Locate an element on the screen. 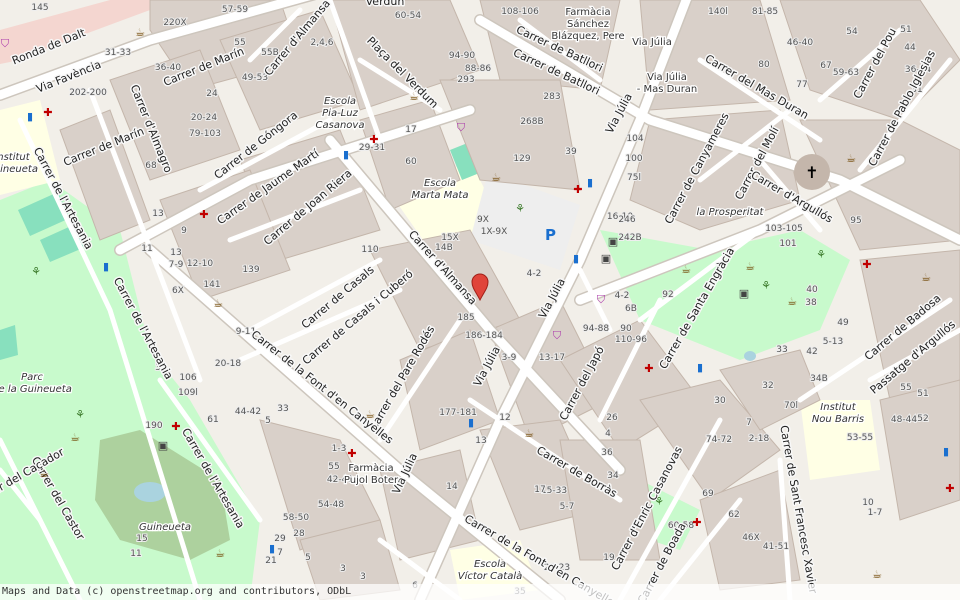 The height and width of the screenshot is (600, 960). house-number: 6B is located at coordinates (631, 309).